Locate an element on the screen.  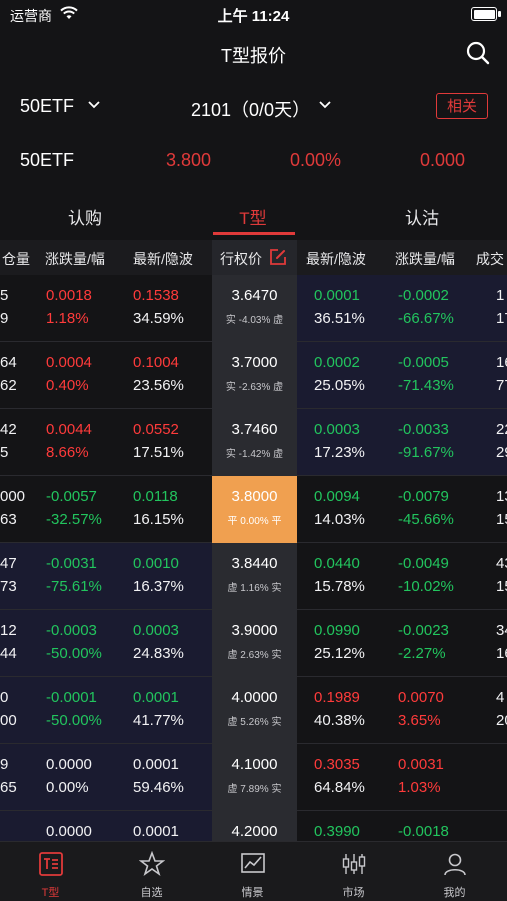
call-oi-sub: 65 is located at coordinates (8, 787).